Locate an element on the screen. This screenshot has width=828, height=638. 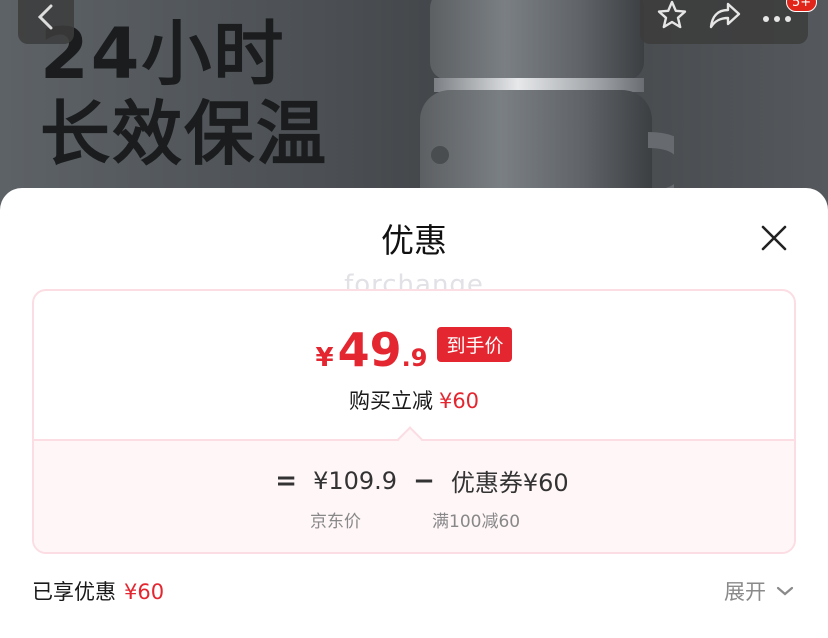
chevron-left-icon is located at coordinates (45, 17).